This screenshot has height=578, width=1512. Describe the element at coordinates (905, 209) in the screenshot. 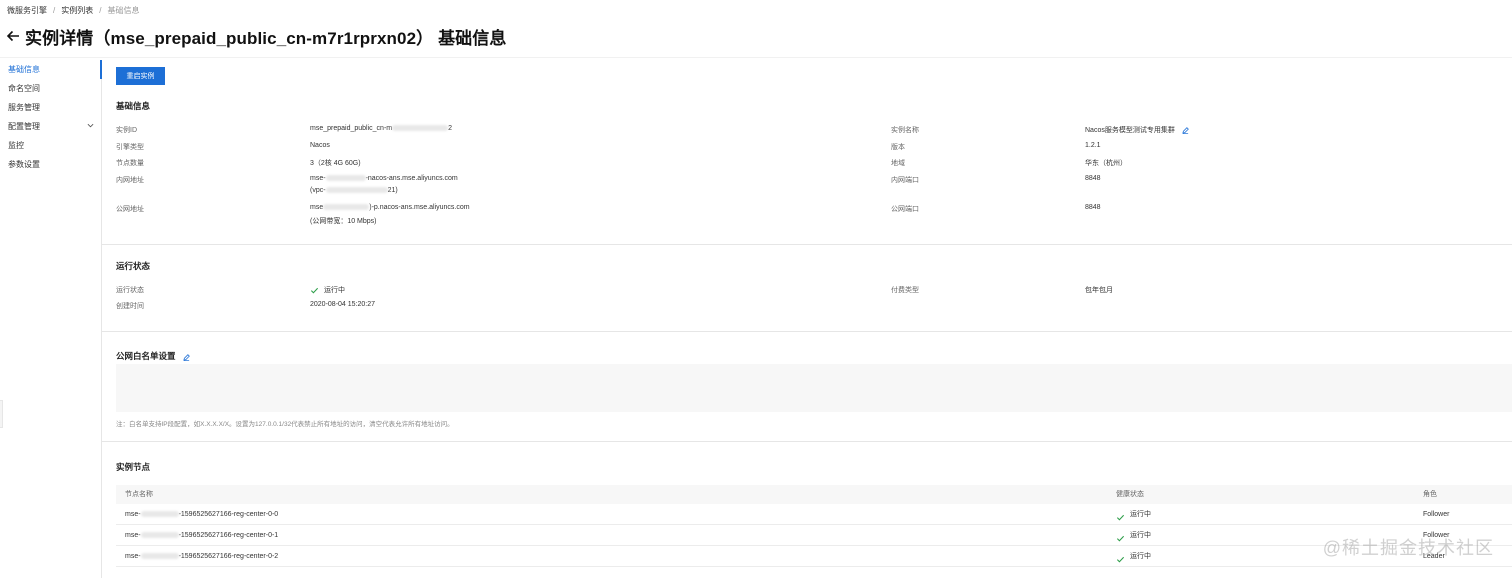

I see `label-public-port: 公网端口` at that location.